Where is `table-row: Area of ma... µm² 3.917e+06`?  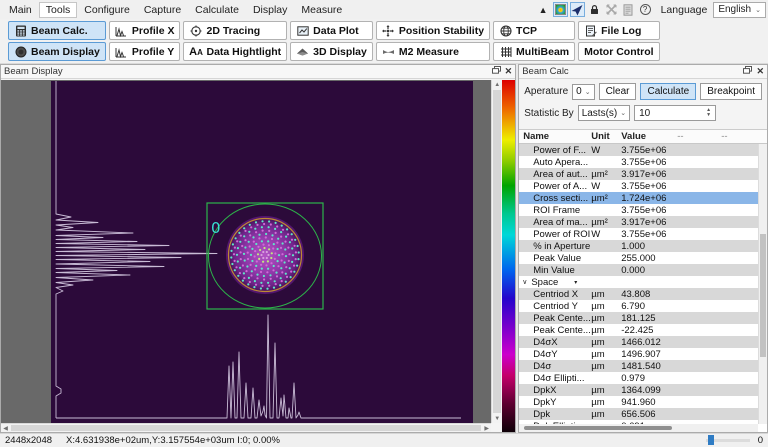 table-row: Area of ma... µm² 3.917e+06 is located at coordinates (638, 222).